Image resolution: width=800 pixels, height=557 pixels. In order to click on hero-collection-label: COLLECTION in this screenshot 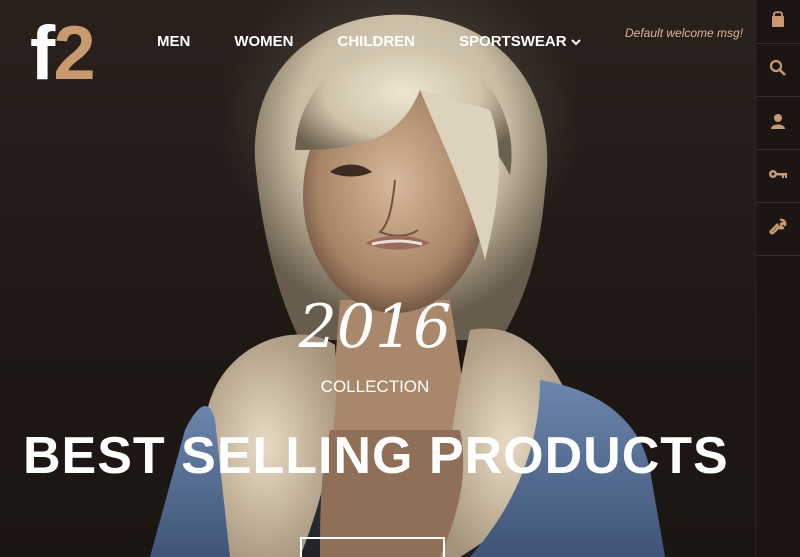, I will do `click(375, 386)`.